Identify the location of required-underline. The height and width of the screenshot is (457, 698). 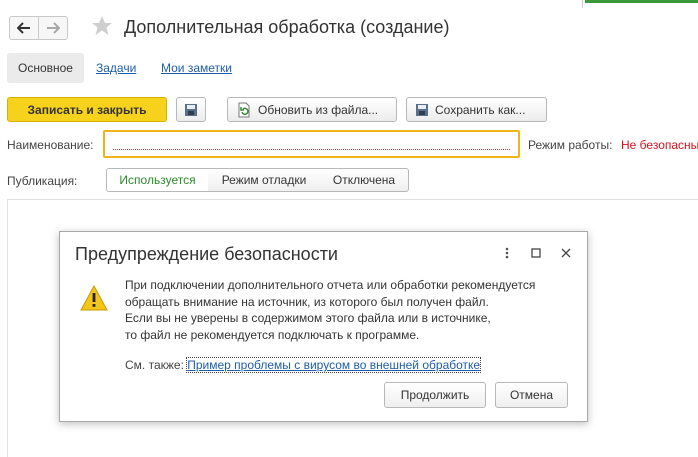
(311, 149).